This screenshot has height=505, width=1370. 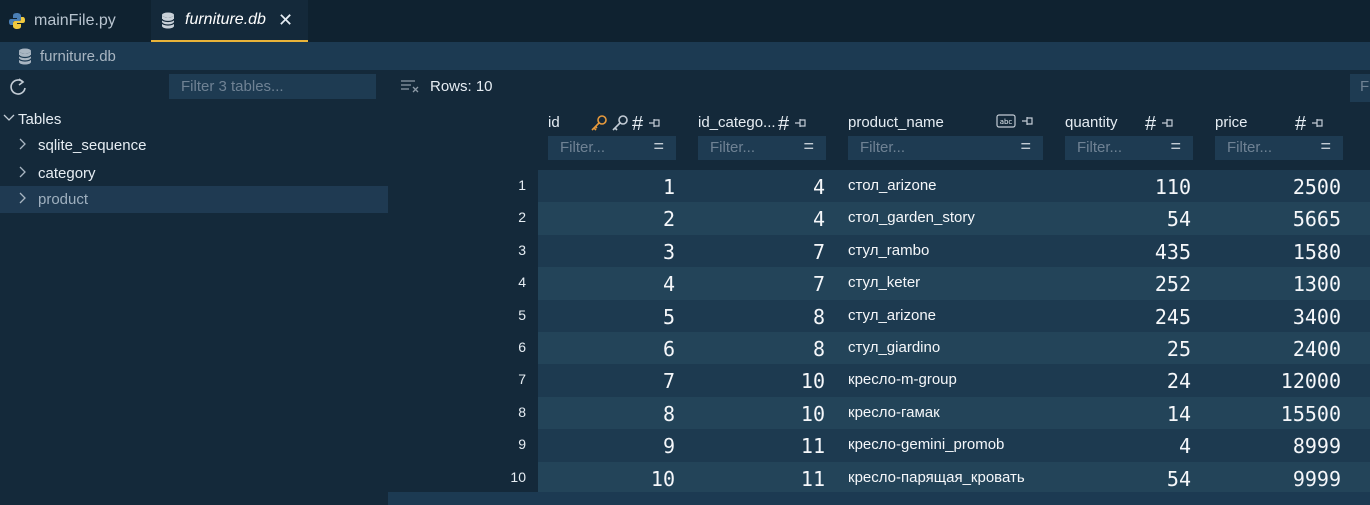 I want to click on column-product-name: product_name abc Filter... =, so click(x=945, y=138).